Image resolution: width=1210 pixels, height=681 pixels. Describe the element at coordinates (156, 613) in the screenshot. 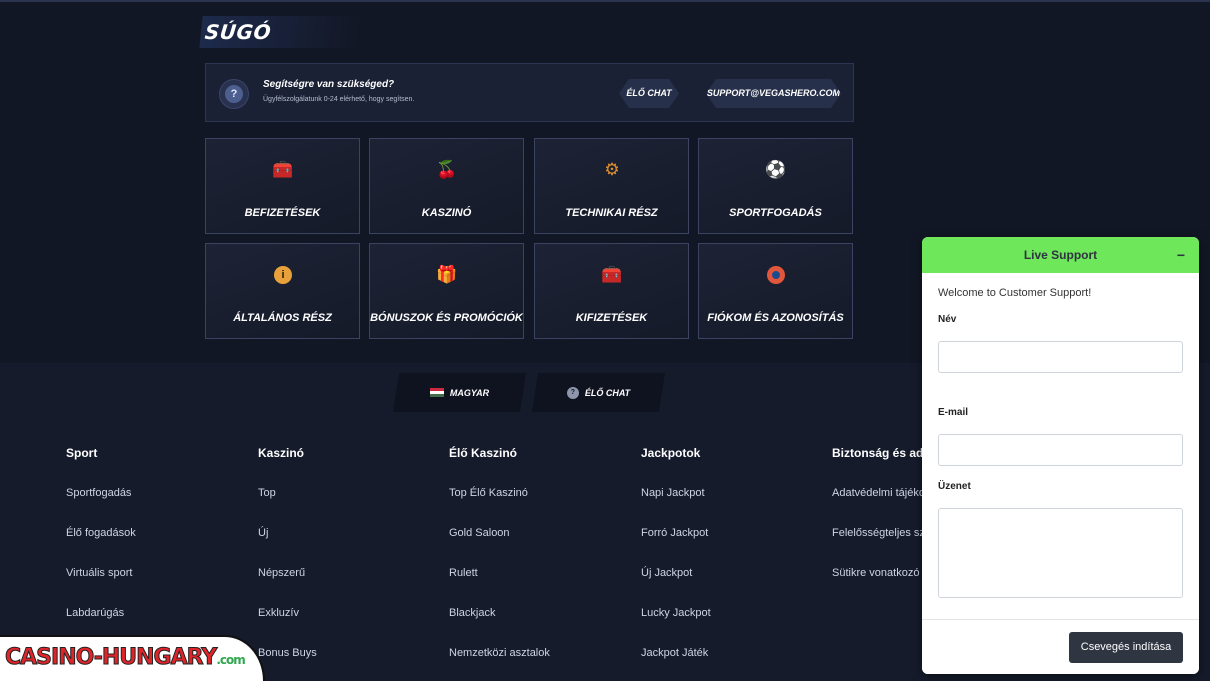

I see `footer-link: Labdarúgás` at that location.